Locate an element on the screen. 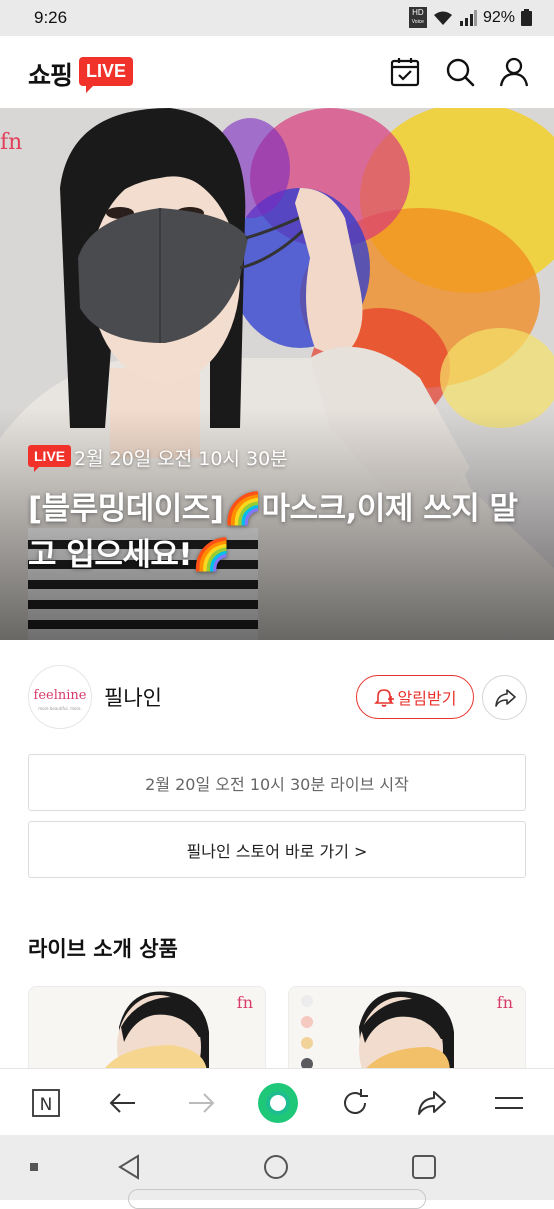 Image resolution: width=554 pixels, height=1209 pixels. gesture-pill is located at coordinates (277, 1199).